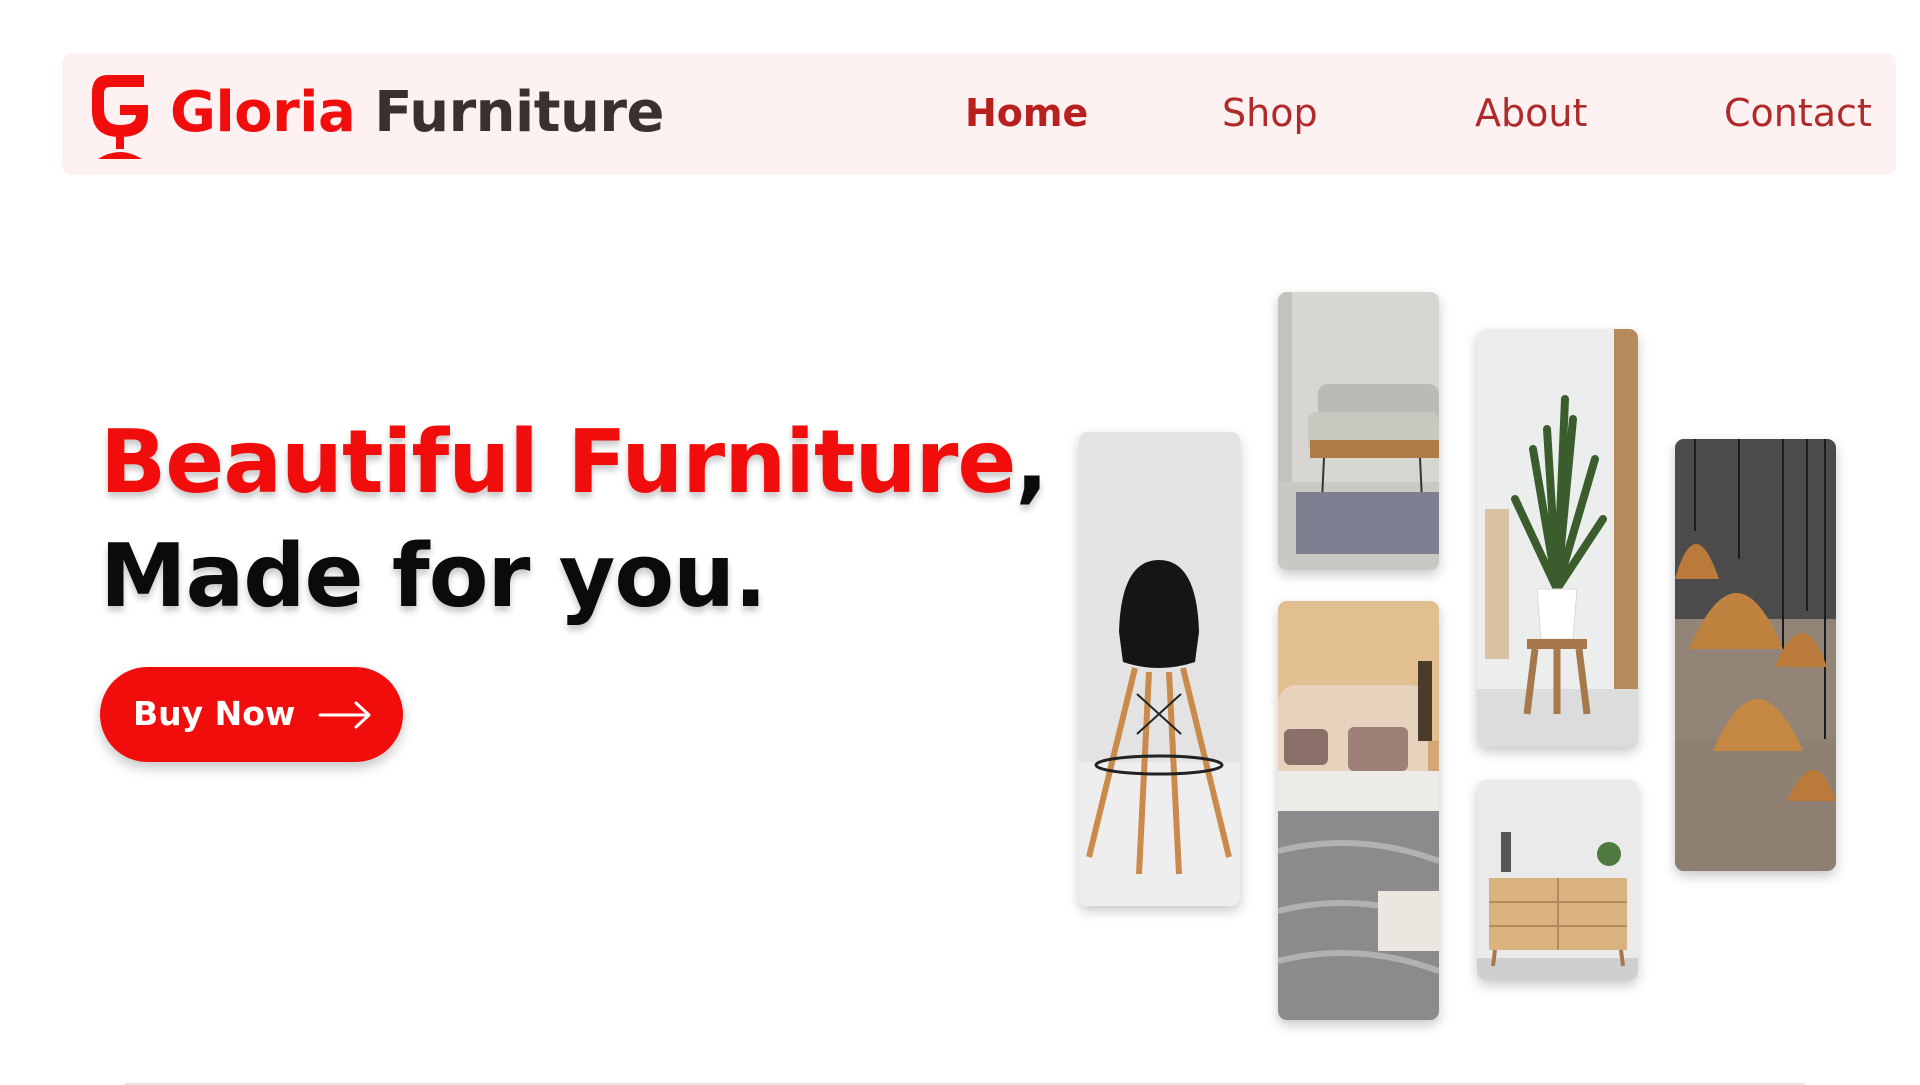 This screenshot has width=1920, height=1085. What do you see at coordinates (1031, 462) in the screenshot?
I see `hero-heading-comma: ,` at bounding box center [1031, 462].